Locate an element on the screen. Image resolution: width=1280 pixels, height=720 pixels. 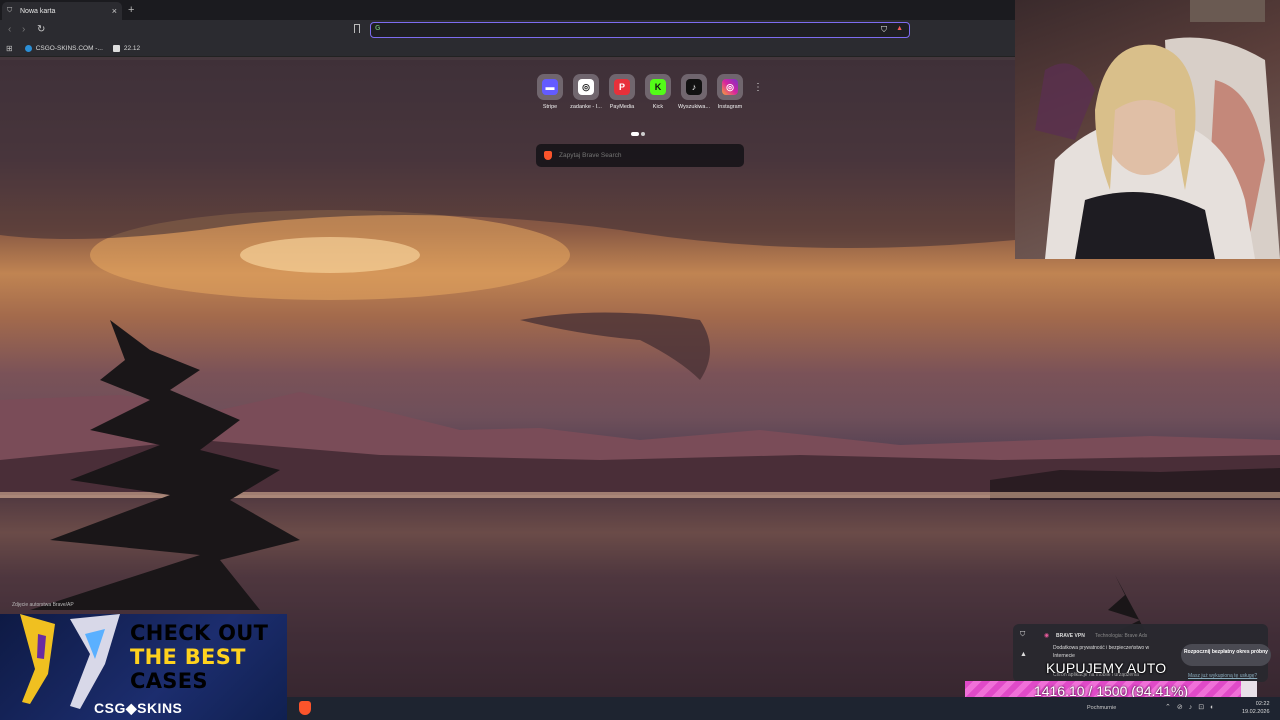
clock-date: 19.02.2026 is located at coordinates (1256, 712).